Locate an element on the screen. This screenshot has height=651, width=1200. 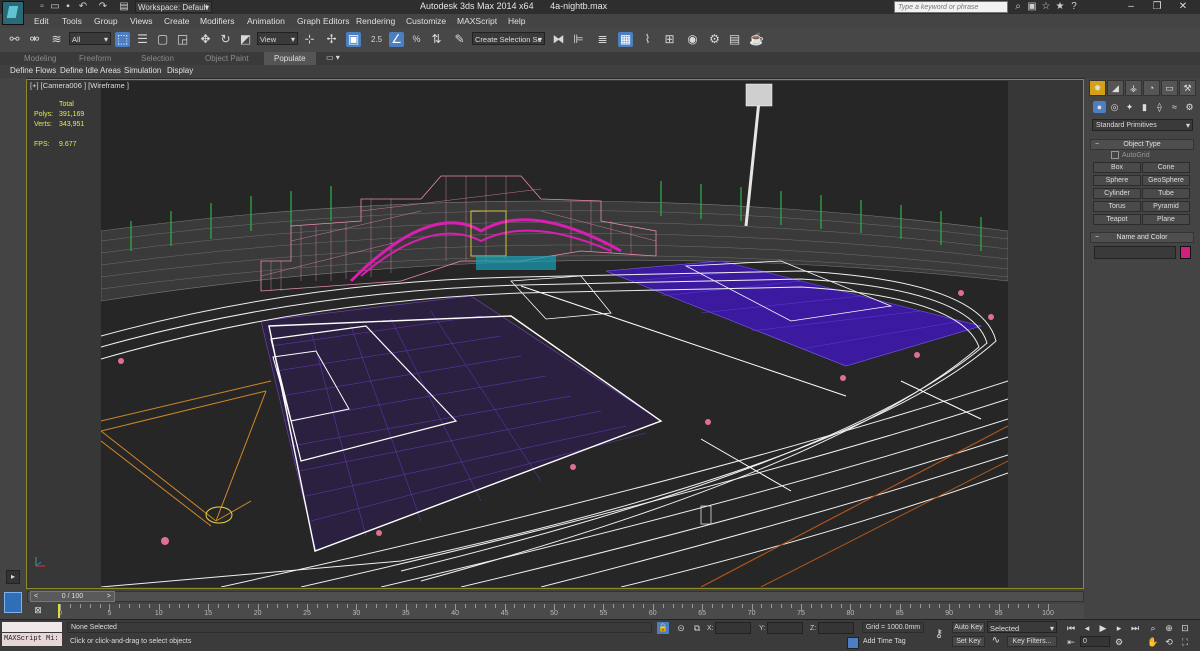
time-slider-track is located at coordinates (555, 596).